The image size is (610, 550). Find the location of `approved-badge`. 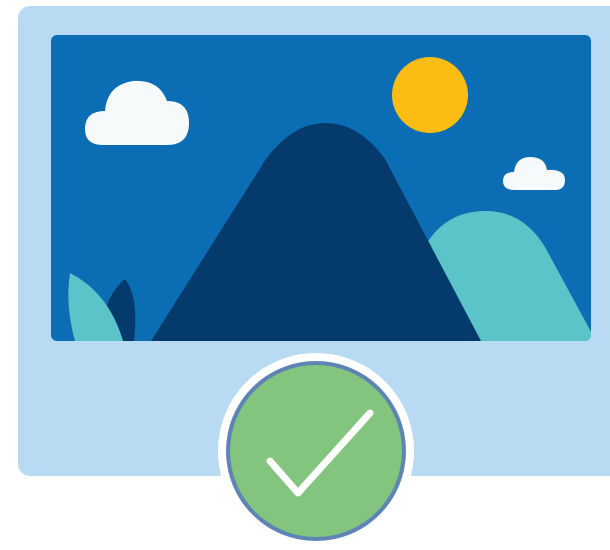

approved-badge is located at coordinates (316, 451).